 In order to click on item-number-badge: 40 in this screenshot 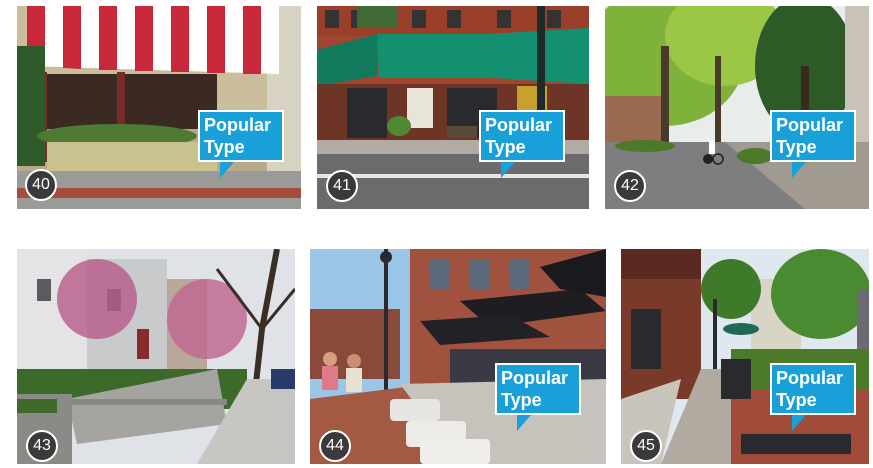, I will do `click(41, 185)`.